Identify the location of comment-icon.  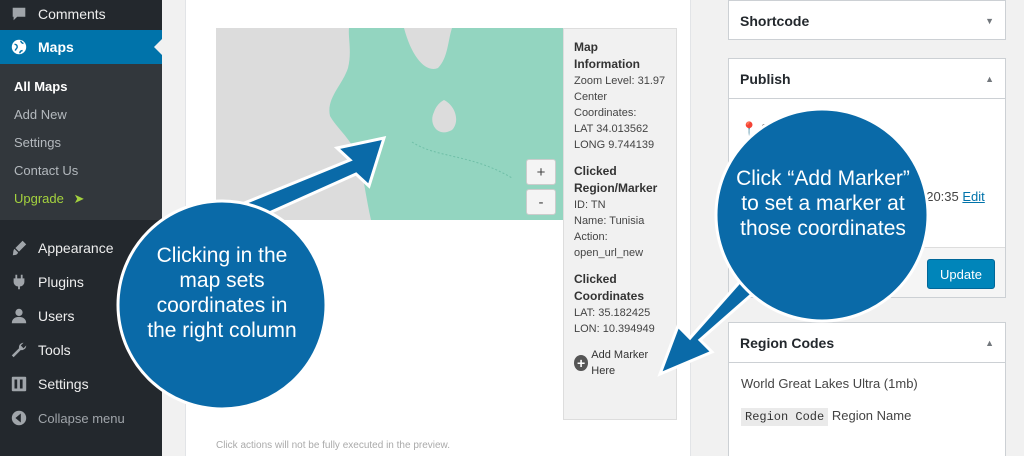
(19, 14).